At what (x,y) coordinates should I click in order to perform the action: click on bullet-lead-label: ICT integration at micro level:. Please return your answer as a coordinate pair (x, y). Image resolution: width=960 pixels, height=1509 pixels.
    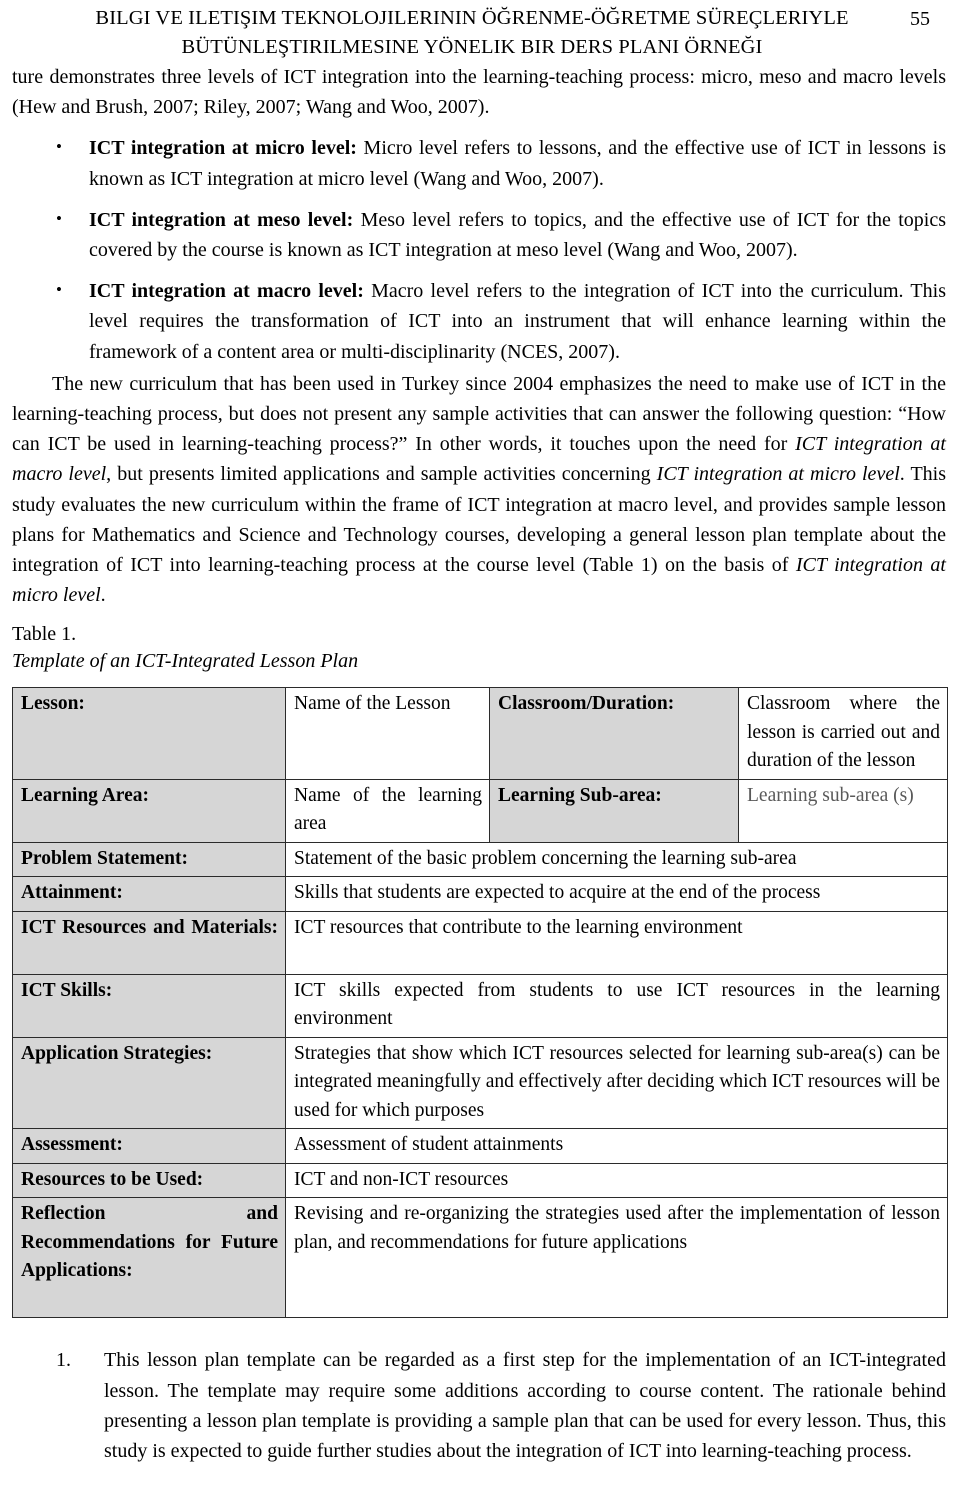
    Looking at the image, I should click on (223, 148).